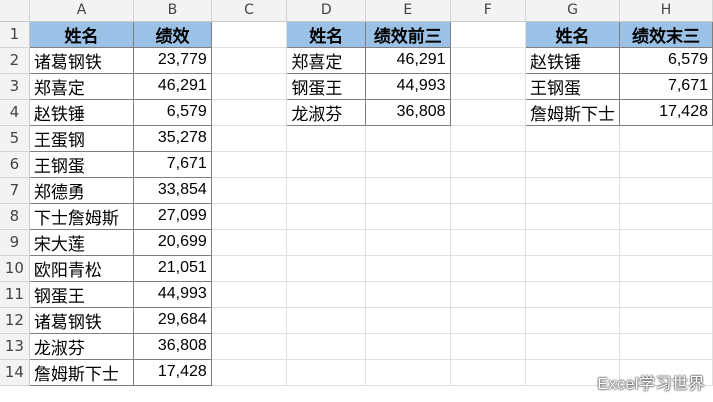  I want to click on column-header-e: E, so click(408, 11).